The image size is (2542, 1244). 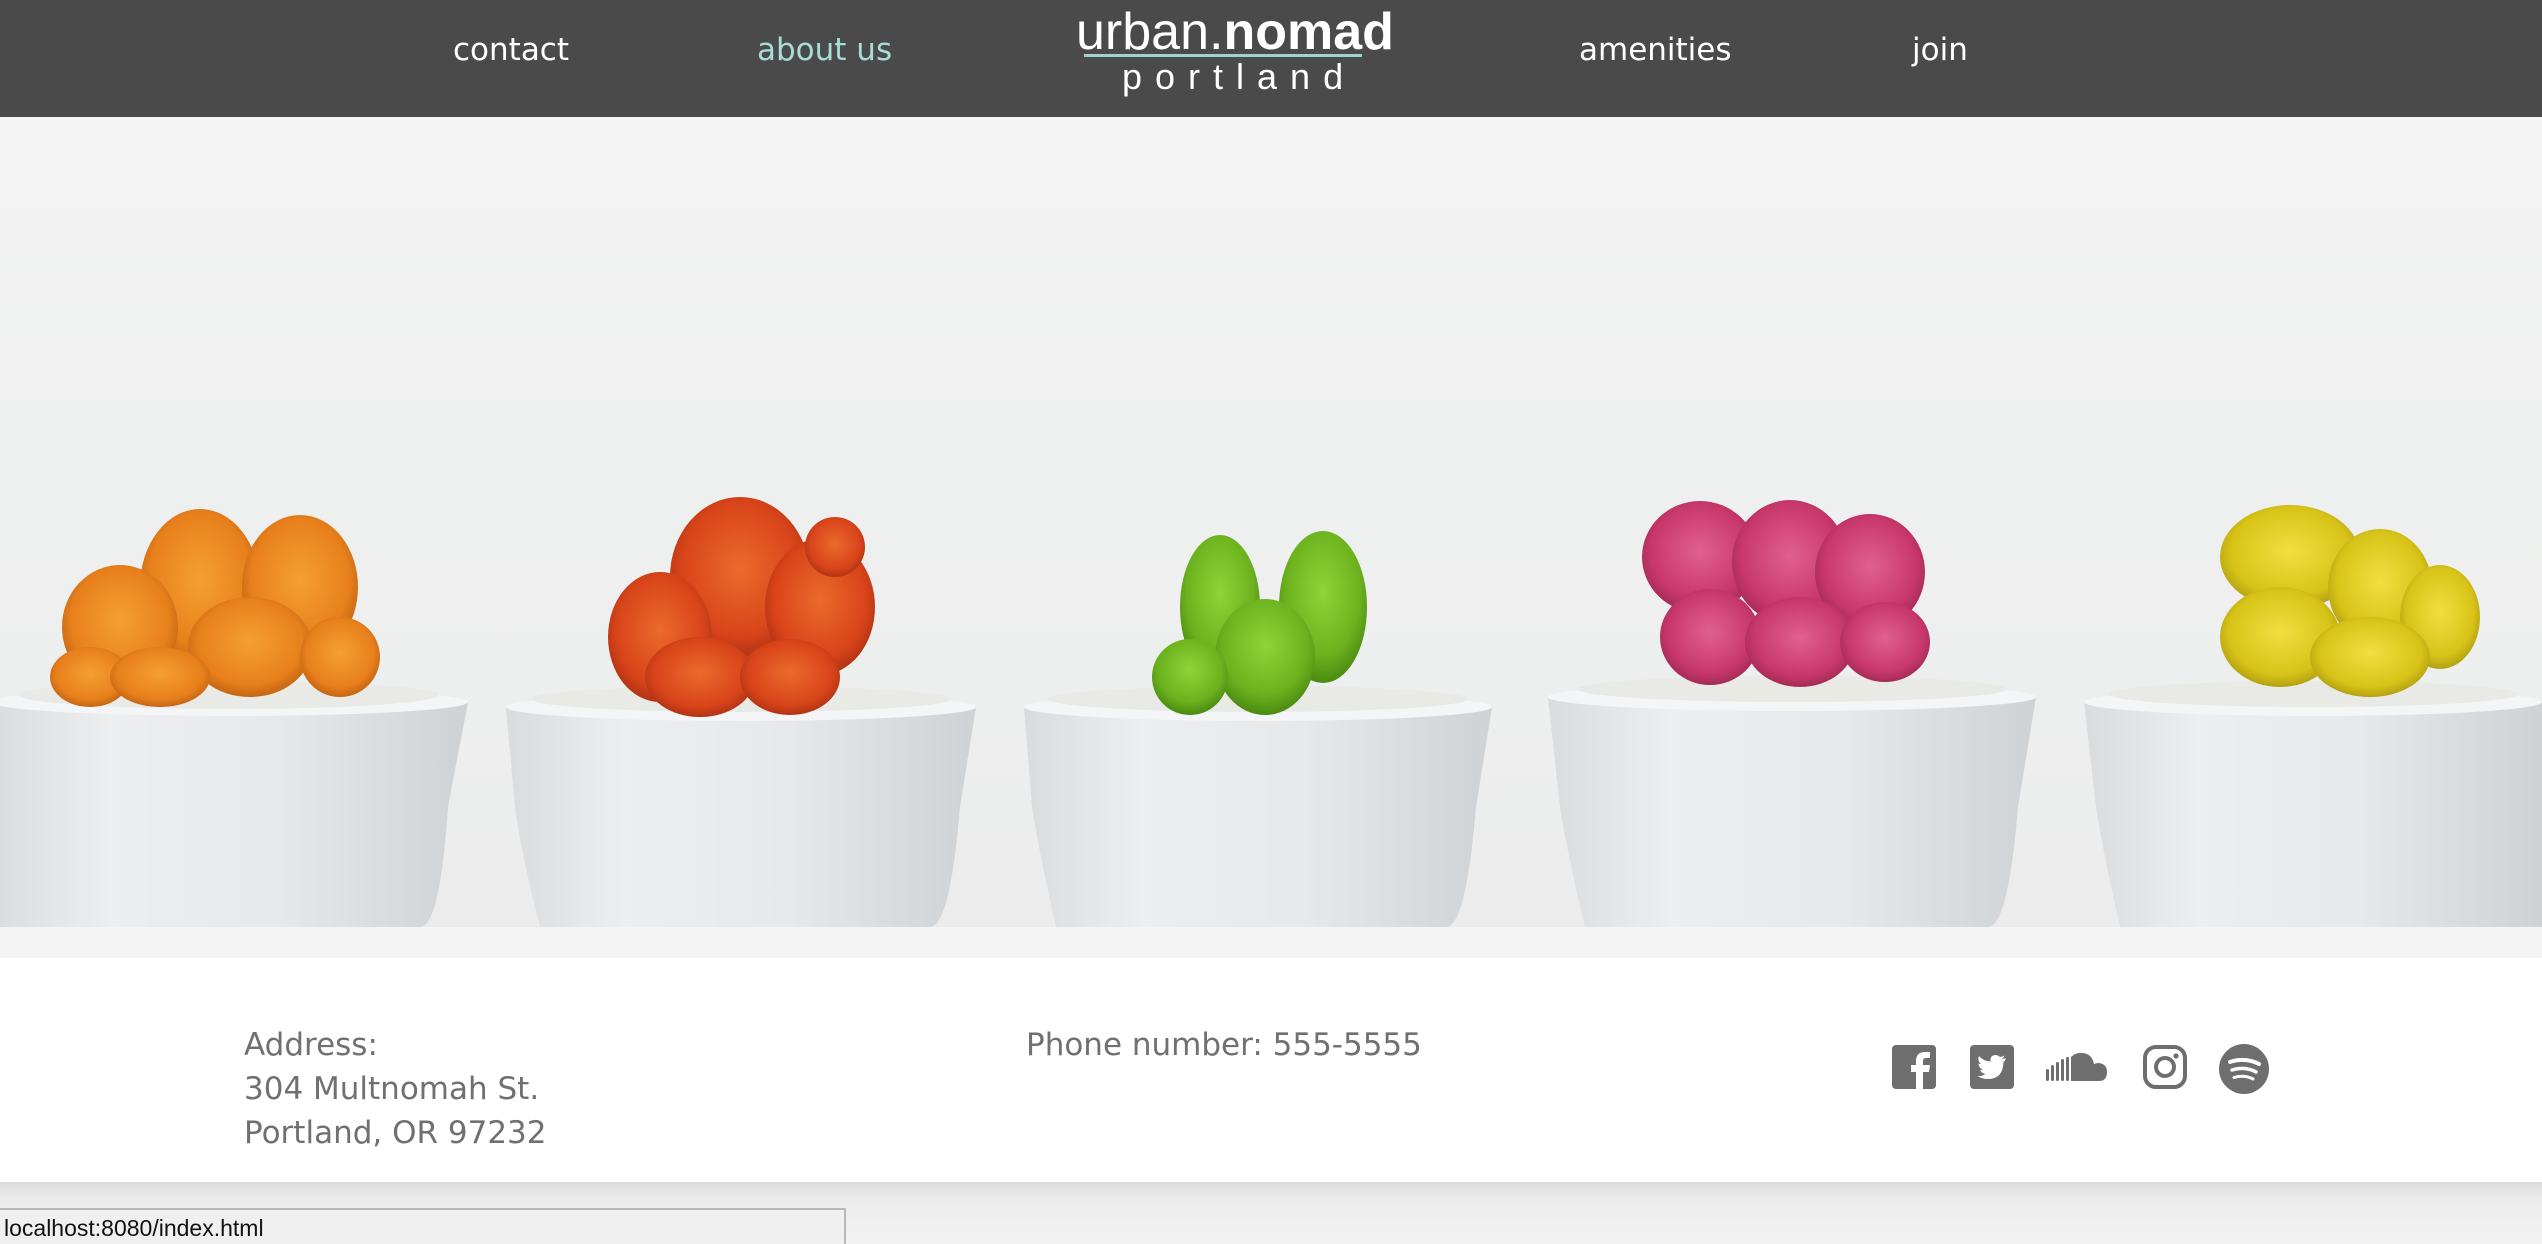 I want to click on address-line-1: 304 Multnomah St., so click(x=392, y=1089).